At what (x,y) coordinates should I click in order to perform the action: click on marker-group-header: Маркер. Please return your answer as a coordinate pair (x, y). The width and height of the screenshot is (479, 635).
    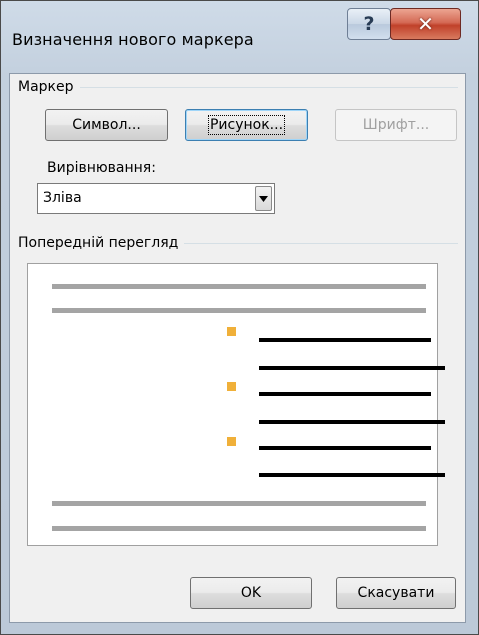
    Looking at the image, I should click on (238, 87).